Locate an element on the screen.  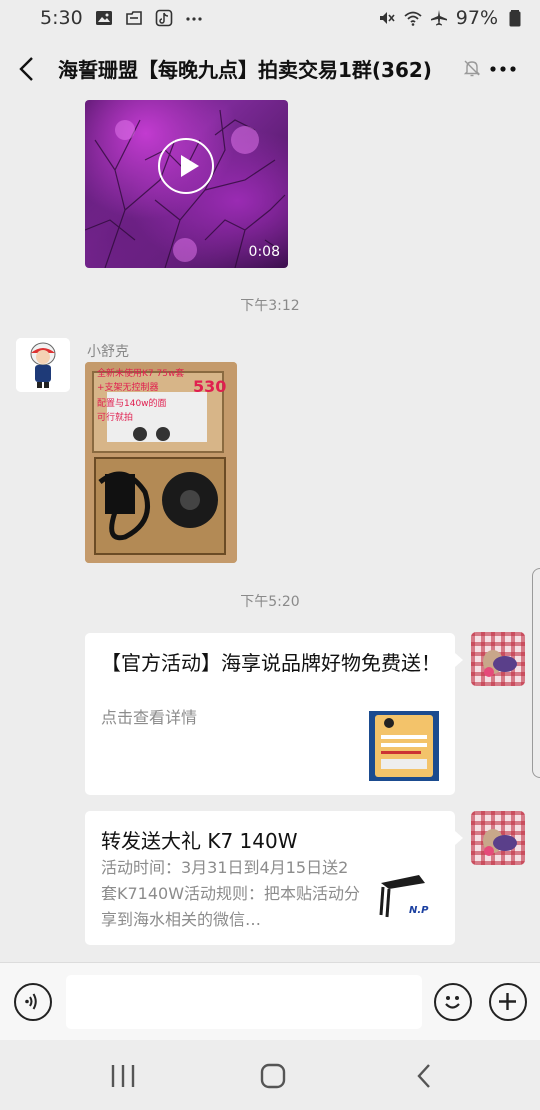
emoji-icon is located at coordinates (452, 1002).